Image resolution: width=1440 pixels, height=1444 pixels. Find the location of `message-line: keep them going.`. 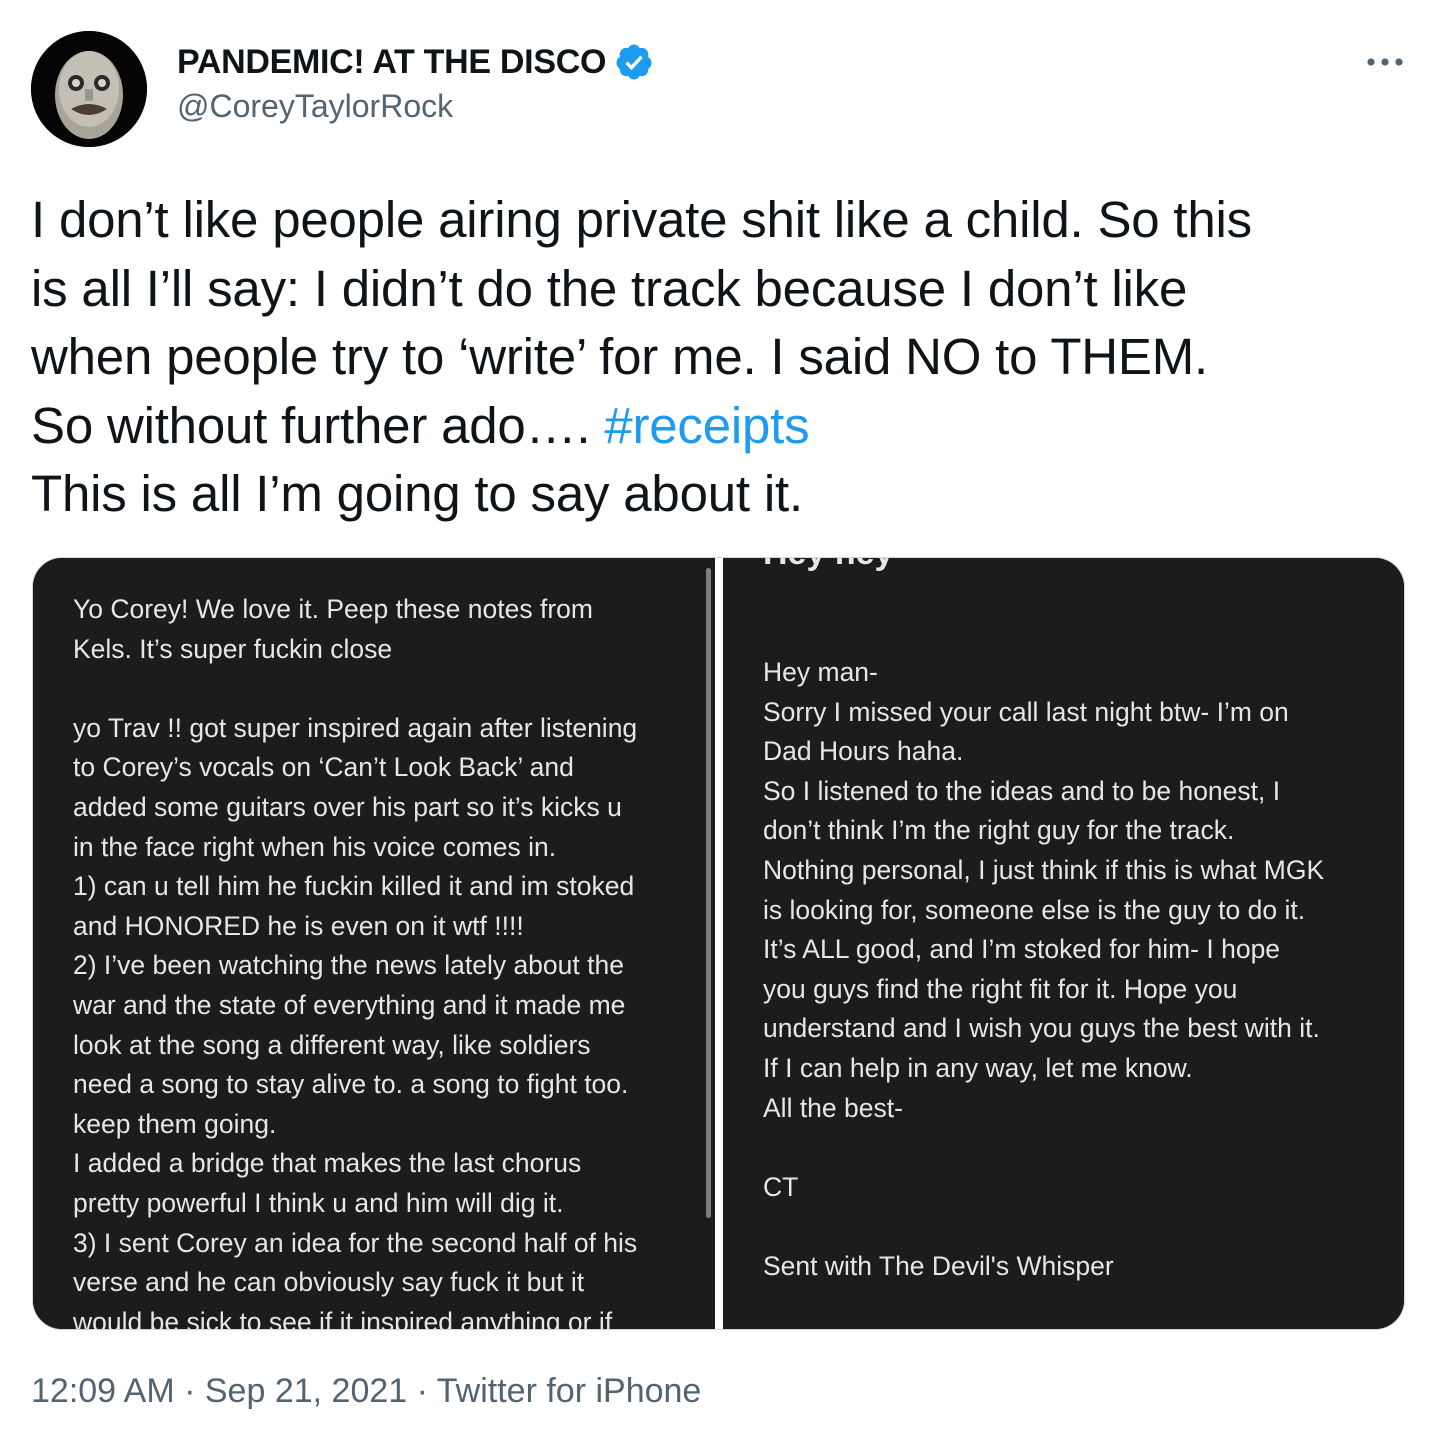

message-line: keep them going. is located at coordinates (175, 1123).